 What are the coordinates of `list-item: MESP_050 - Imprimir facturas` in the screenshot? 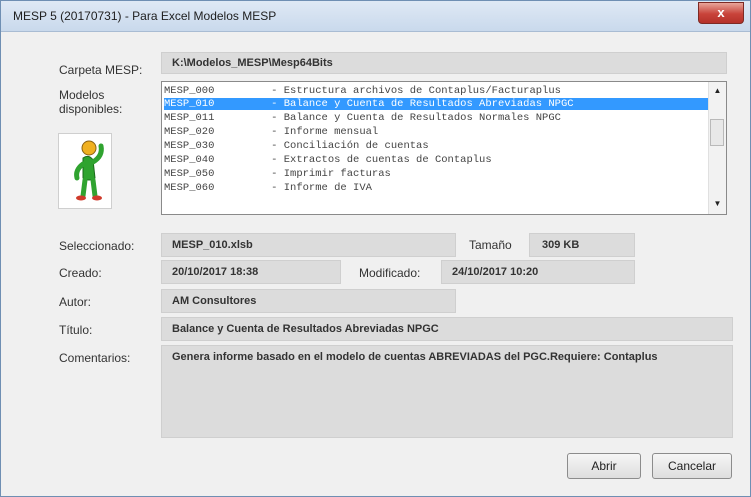 It's located at (437, 174).